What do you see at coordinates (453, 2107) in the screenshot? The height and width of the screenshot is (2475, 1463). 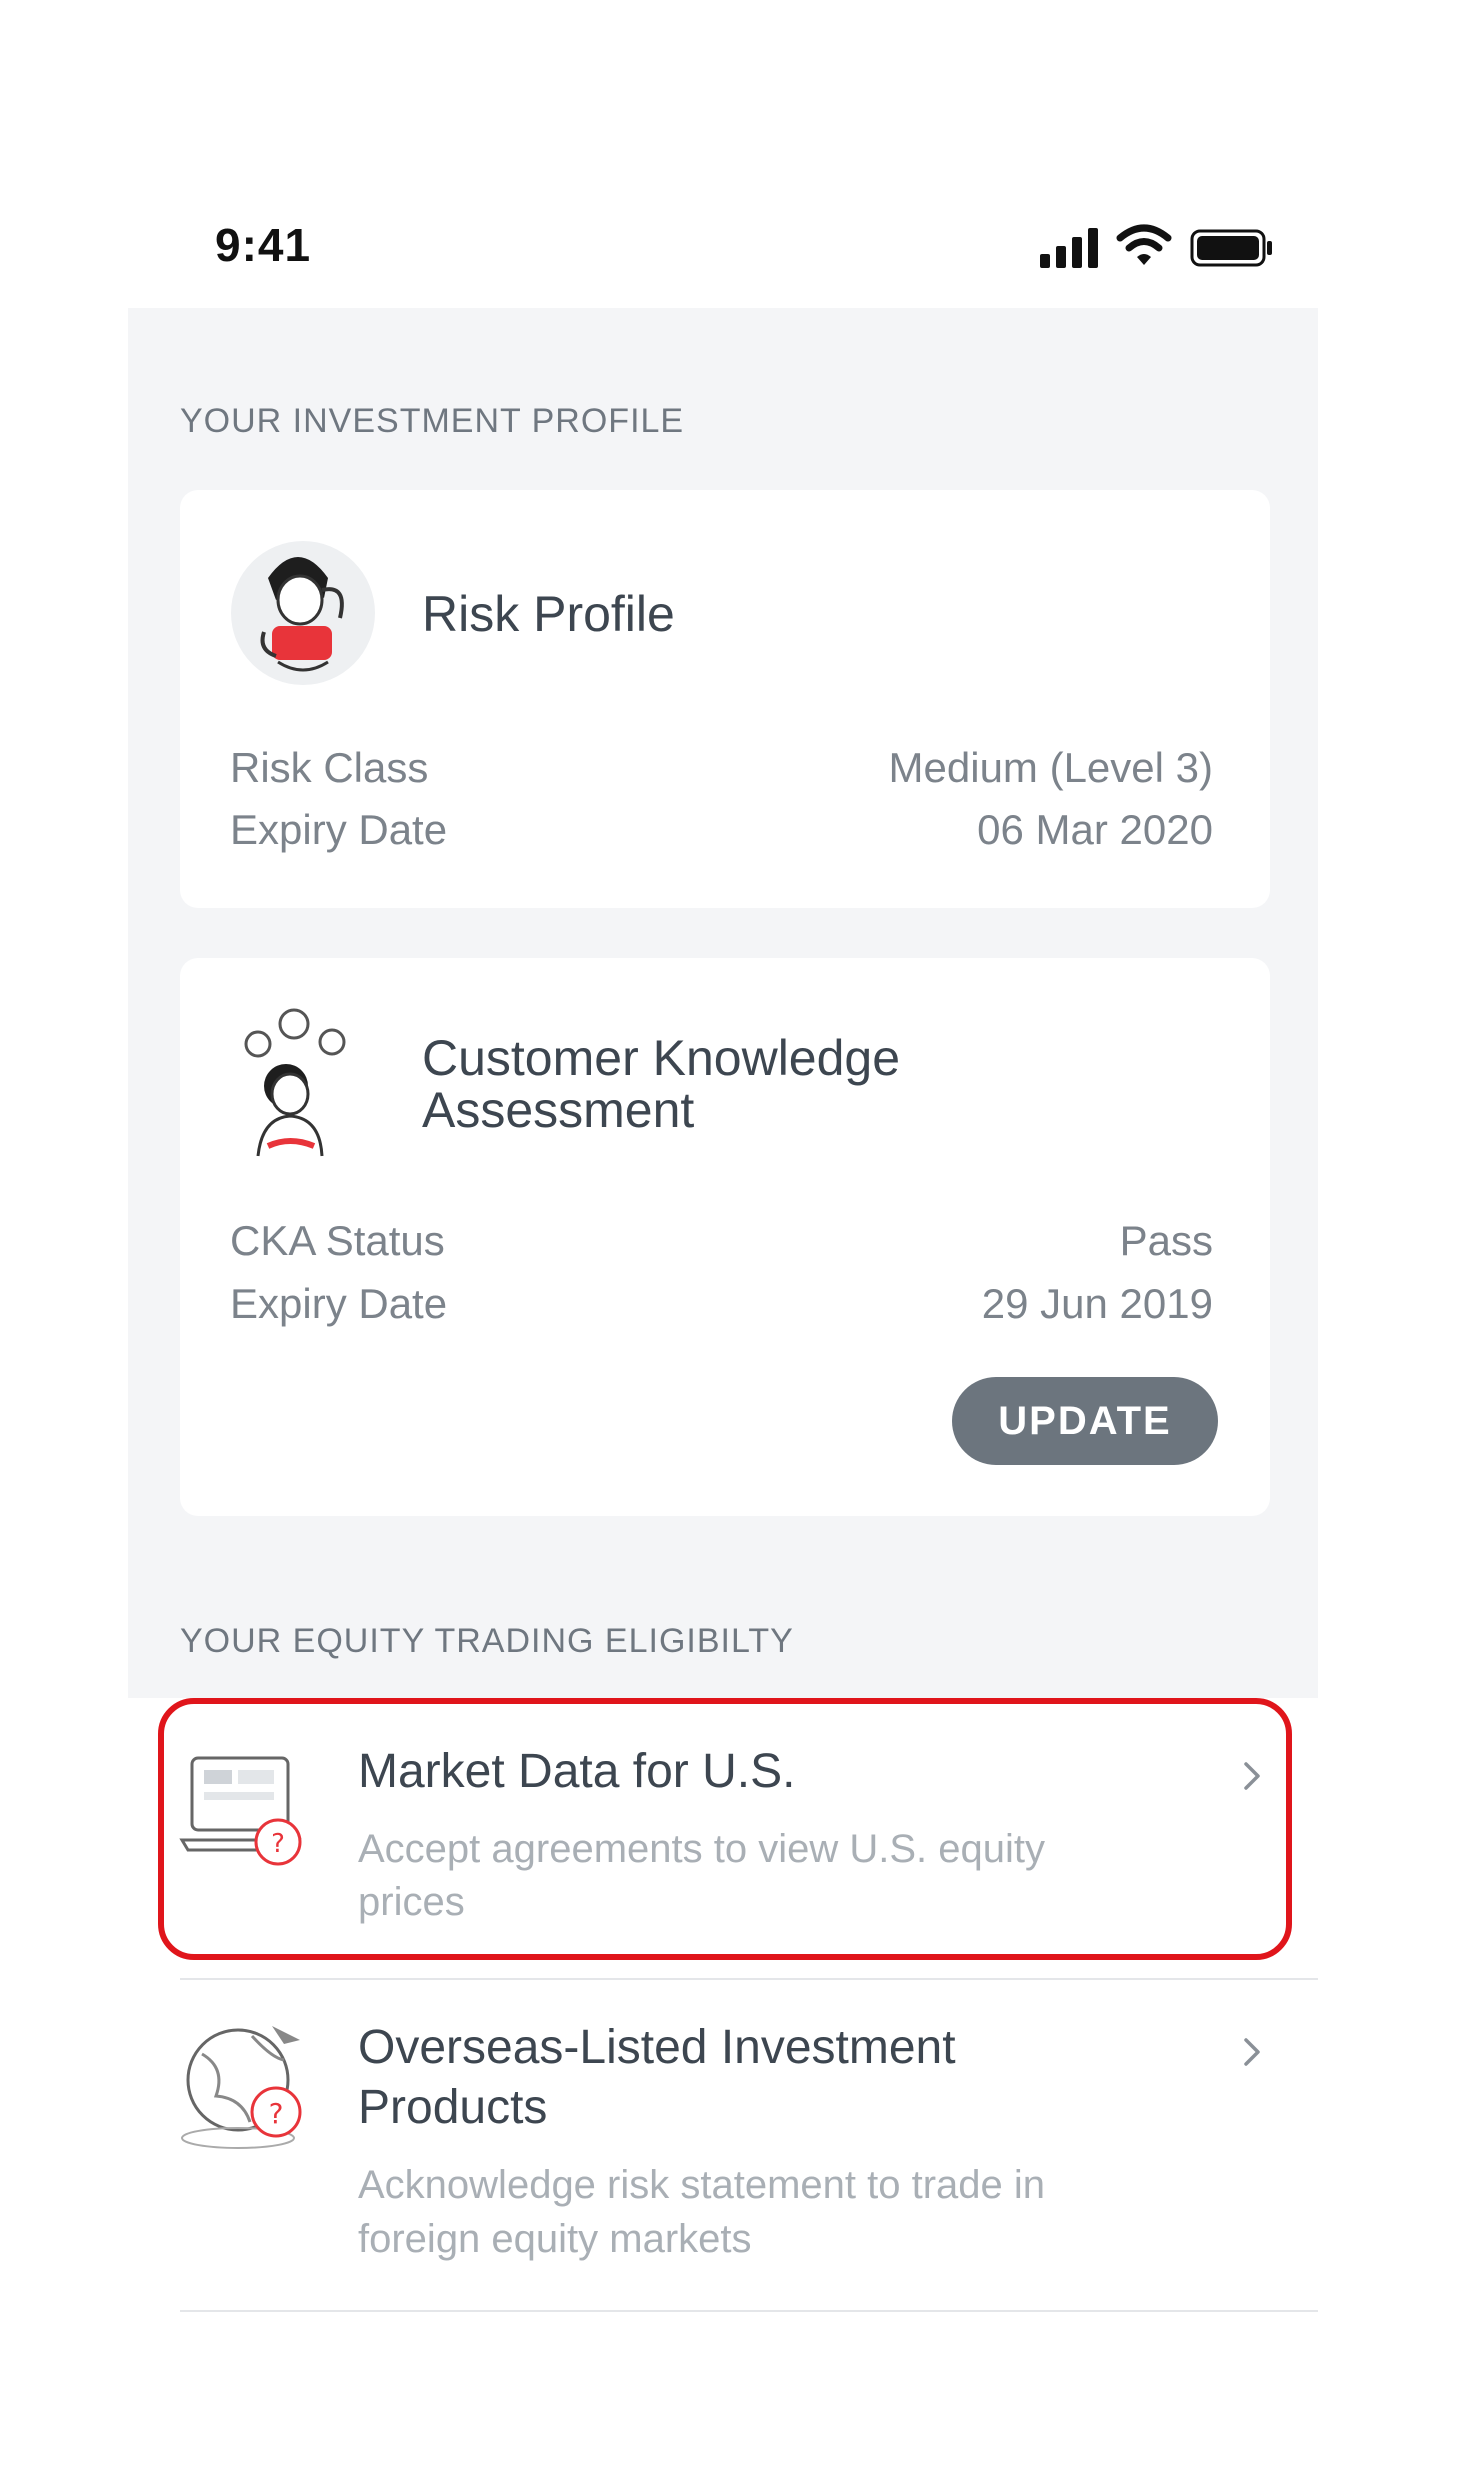 I see `overseas-title-line2: Products` at bounding box center [453, 2107].